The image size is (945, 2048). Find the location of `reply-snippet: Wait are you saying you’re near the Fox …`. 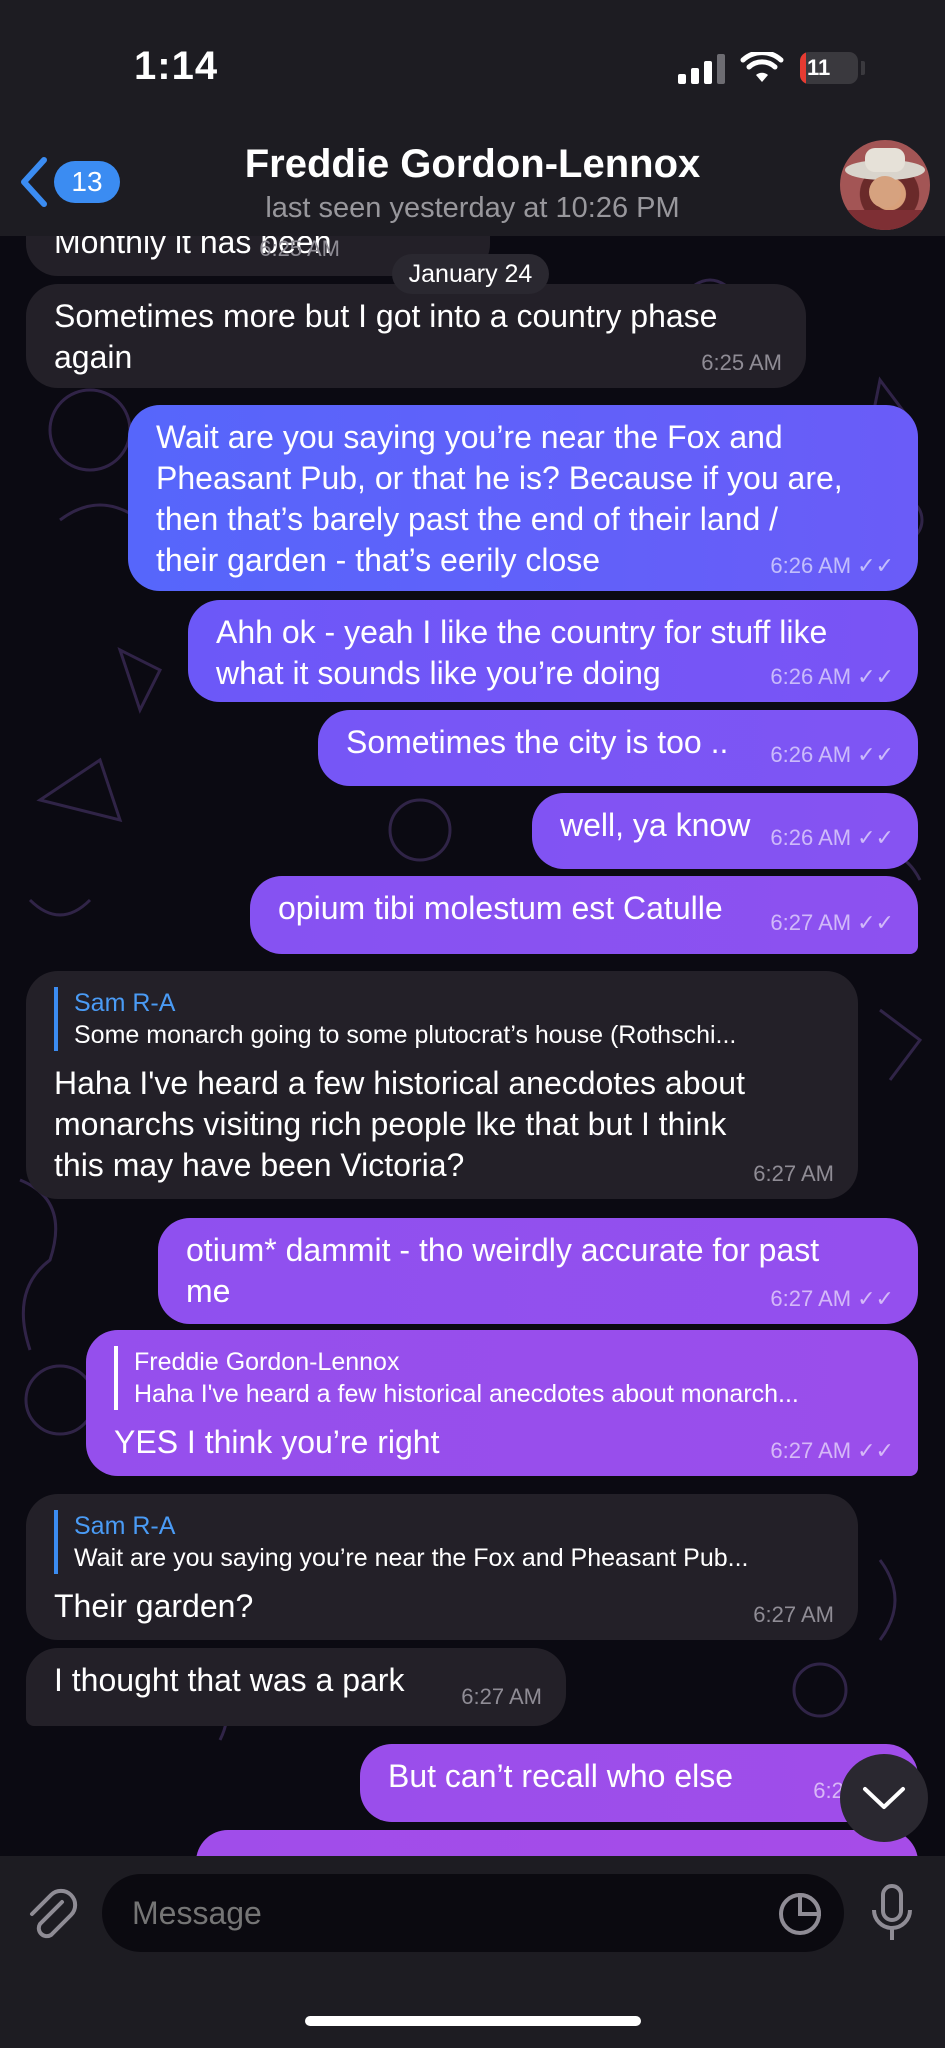

reply-snippet: Wait are you saying you’re near the Fox … is located at coordinates (411, 1558).